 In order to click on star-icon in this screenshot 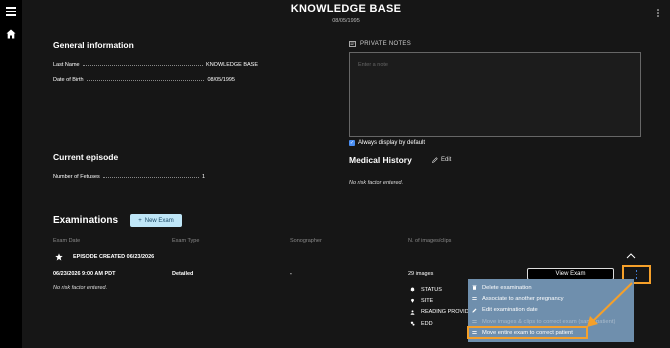, I will do `click(59, 257)`.